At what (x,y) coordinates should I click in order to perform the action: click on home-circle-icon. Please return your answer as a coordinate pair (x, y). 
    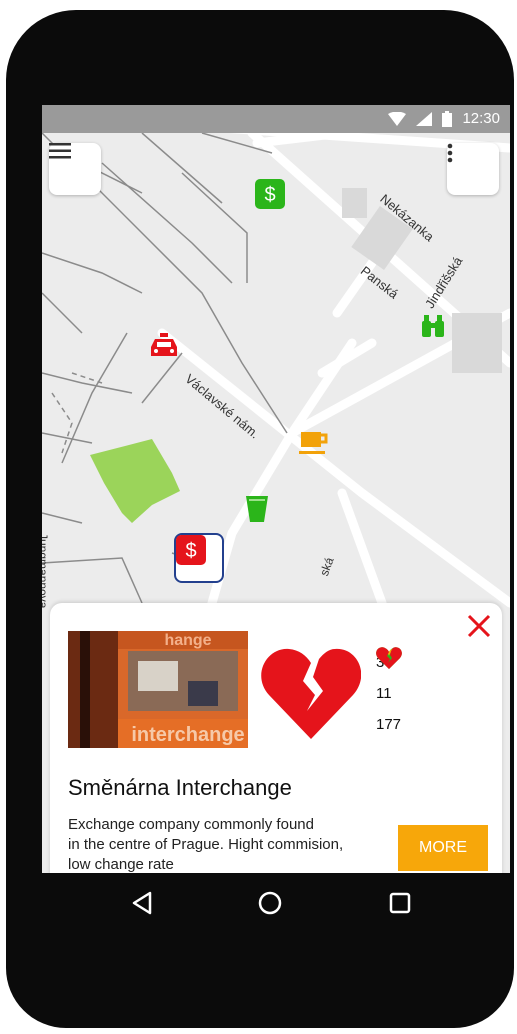
    Looking at the image, I should click on (270, 903).